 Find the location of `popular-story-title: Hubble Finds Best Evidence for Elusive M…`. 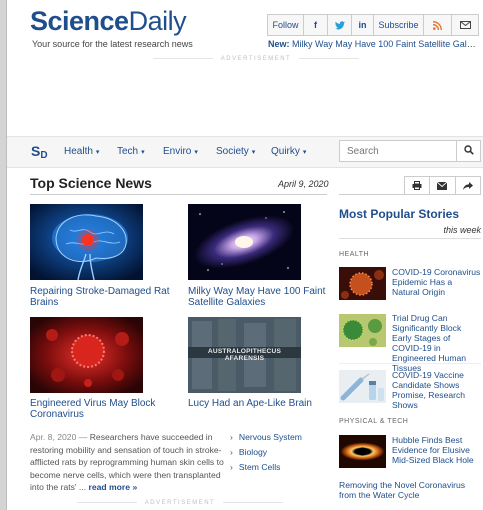

popular-story-title: Hubble Finds Best Evidence for Elusive M… is located at coordinates (436, 450).